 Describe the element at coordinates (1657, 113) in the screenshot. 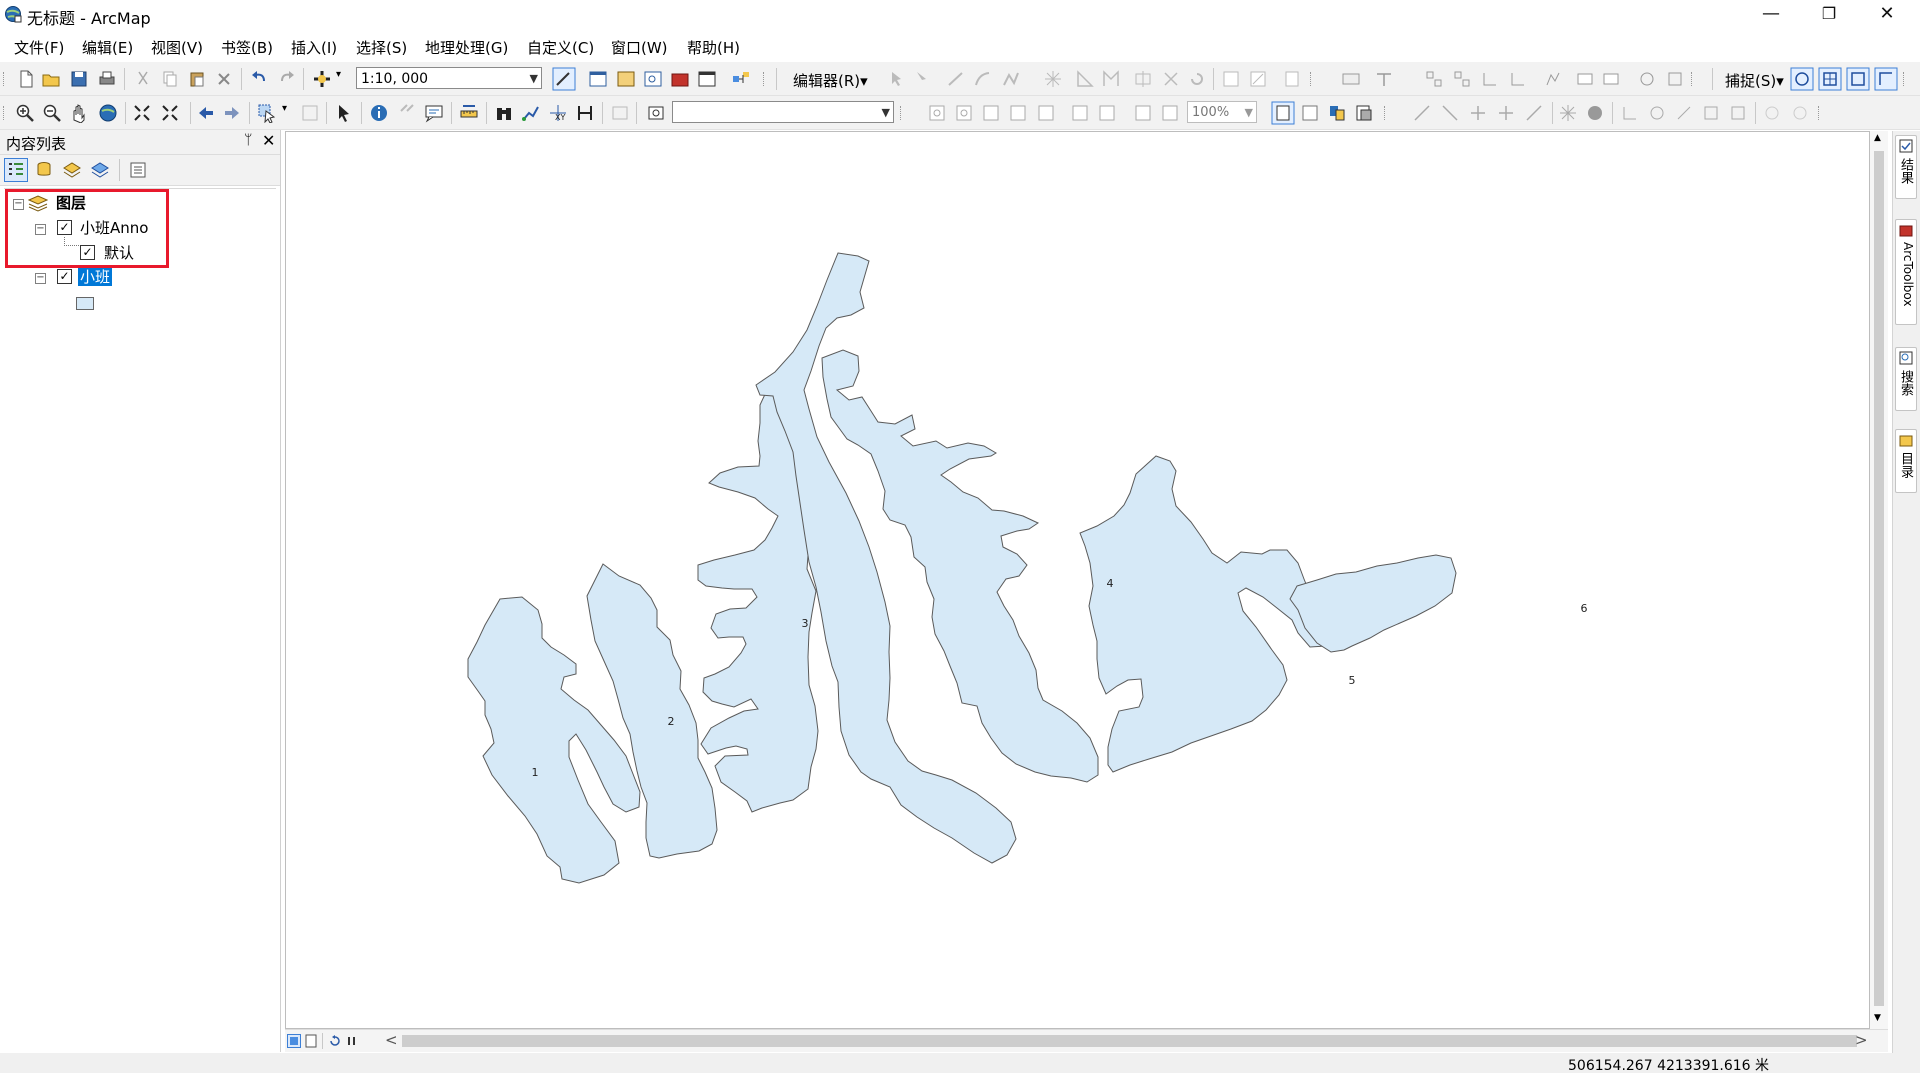

I see `spatial-tool-2-icon` at that location.